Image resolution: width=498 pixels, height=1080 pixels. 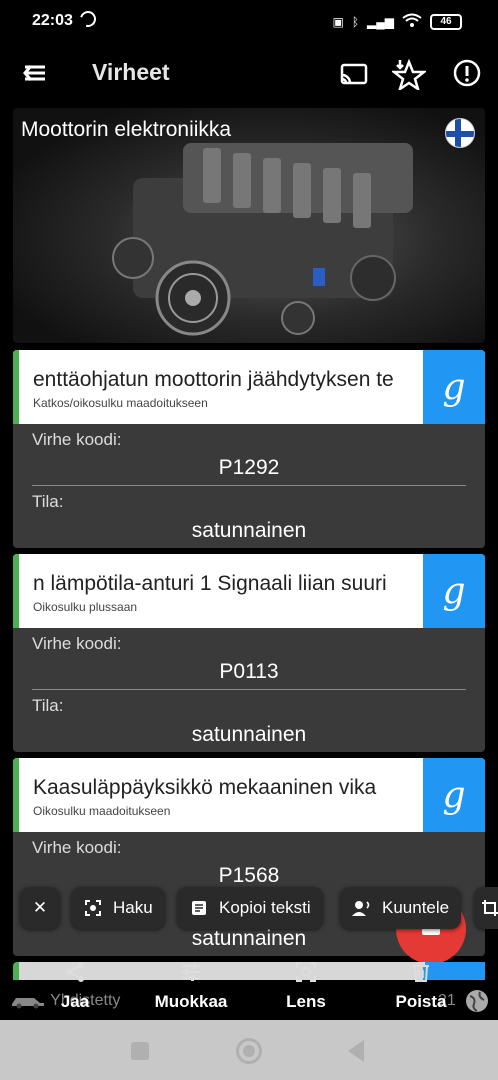 What do you see at coordinates (205, 787) in the screenshot?
I see `fault-name: Kaasuläppäyksikkö mekaaninen vika` at bounding box center [205, 787].